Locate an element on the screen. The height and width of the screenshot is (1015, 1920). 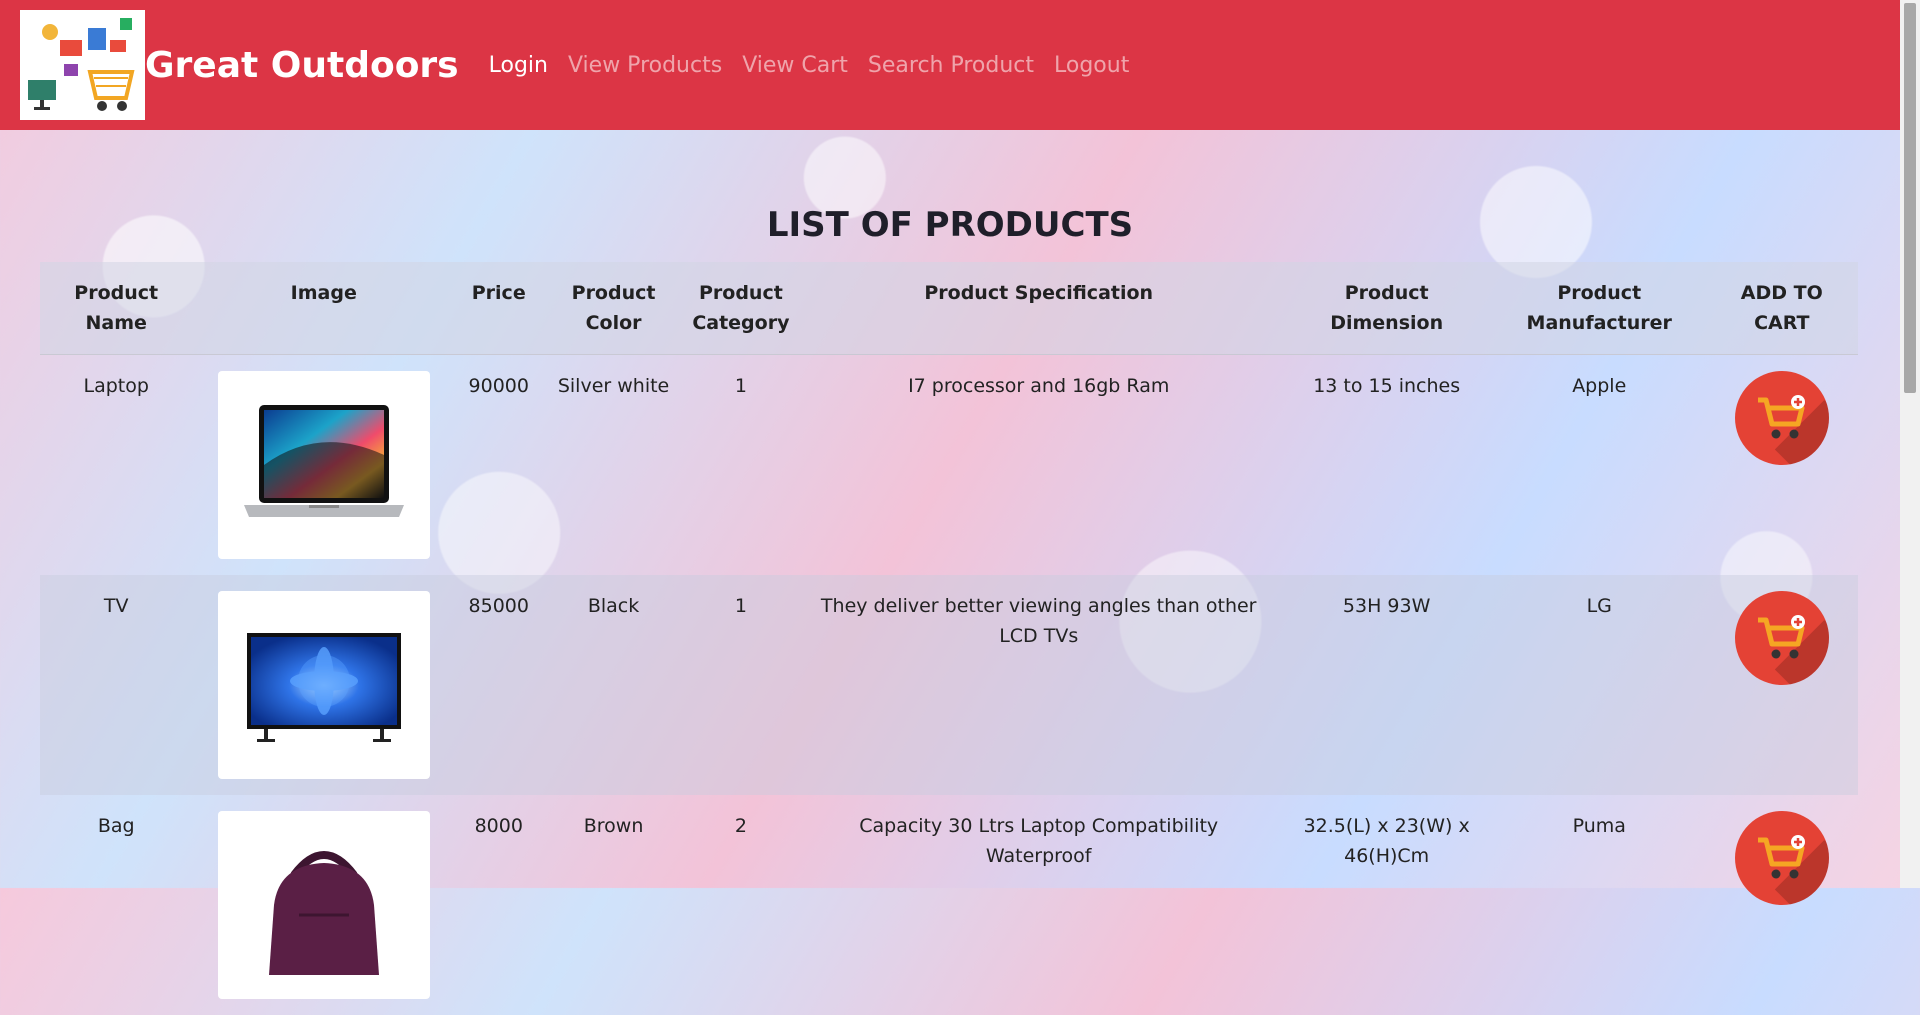
nav-view-products: View Products is located at coordinates (645, 65).